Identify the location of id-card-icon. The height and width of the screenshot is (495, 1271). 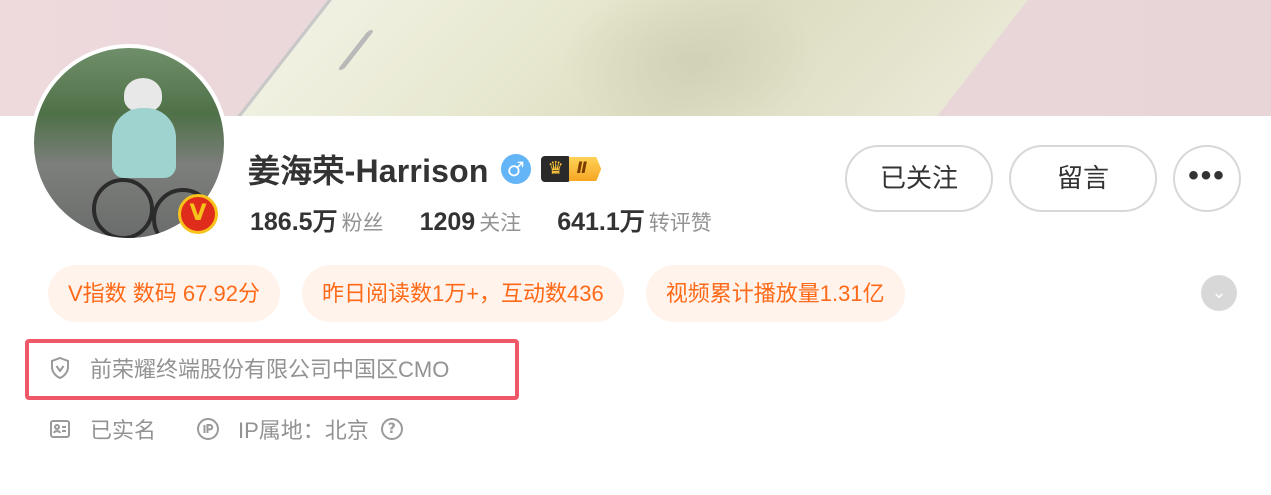
(60, 429).